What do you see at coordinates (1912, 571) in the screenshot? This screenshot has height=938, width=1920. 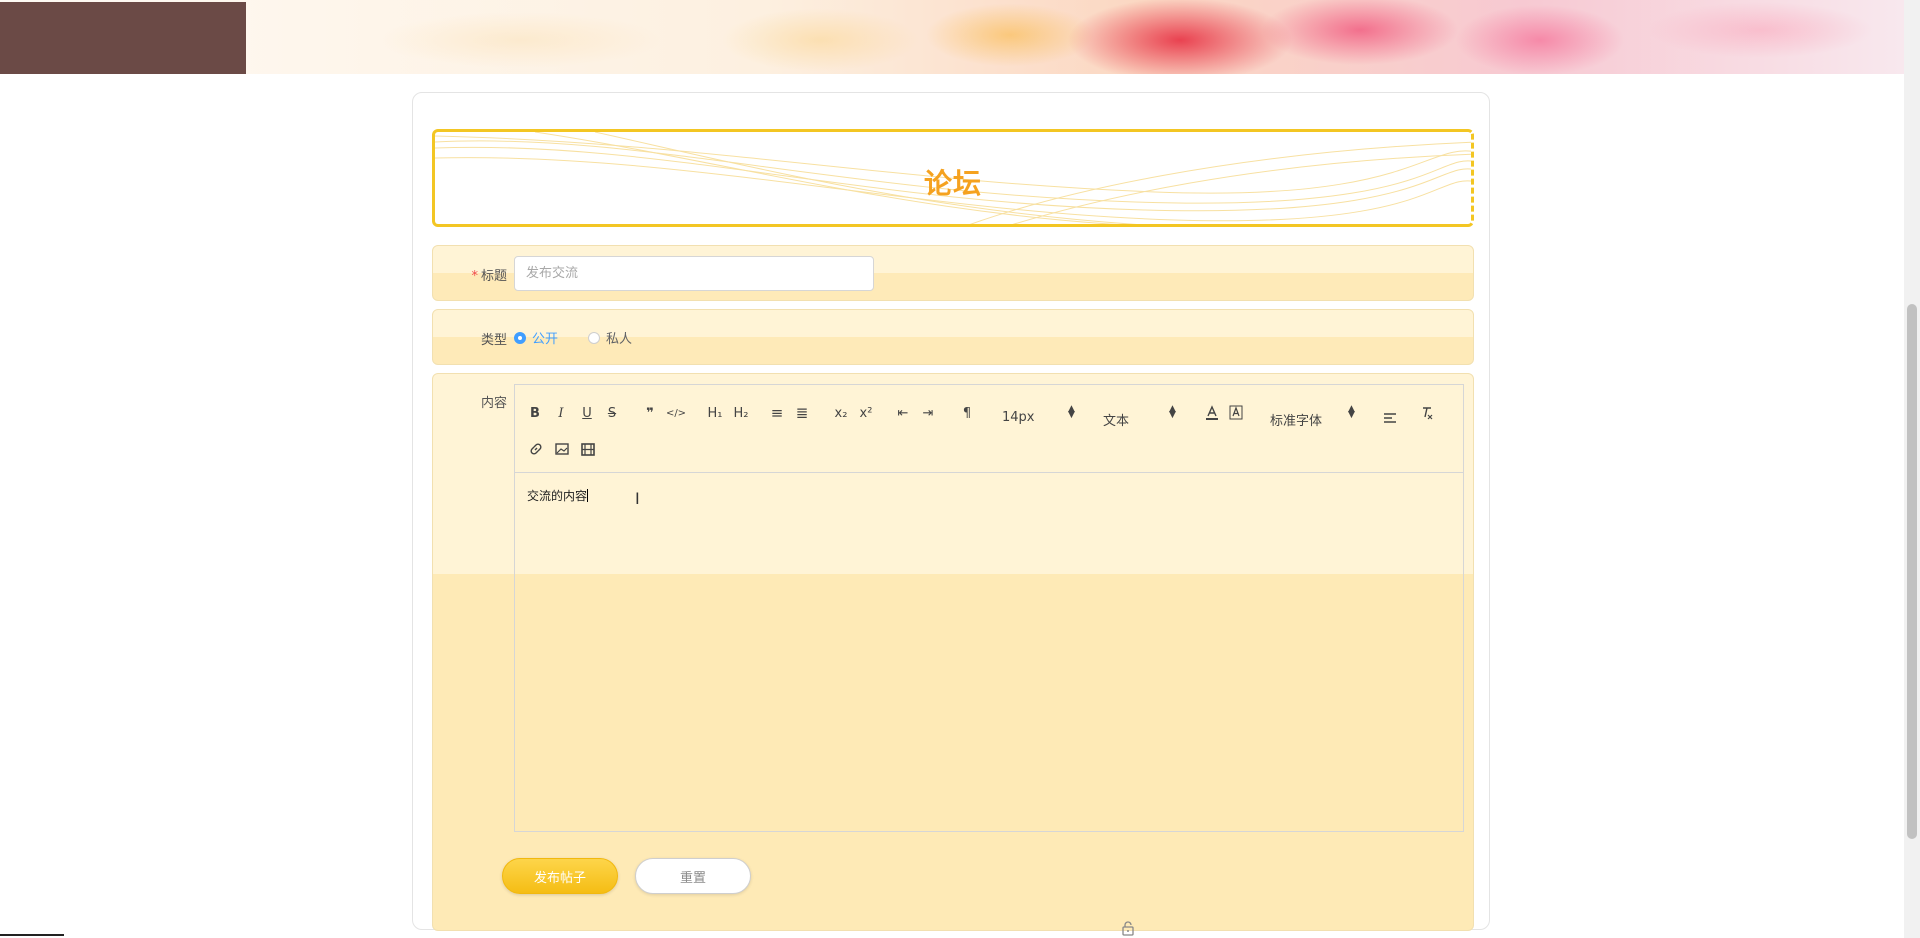 I see `scrollbar-thumb` at bounding box center [1912, 571].